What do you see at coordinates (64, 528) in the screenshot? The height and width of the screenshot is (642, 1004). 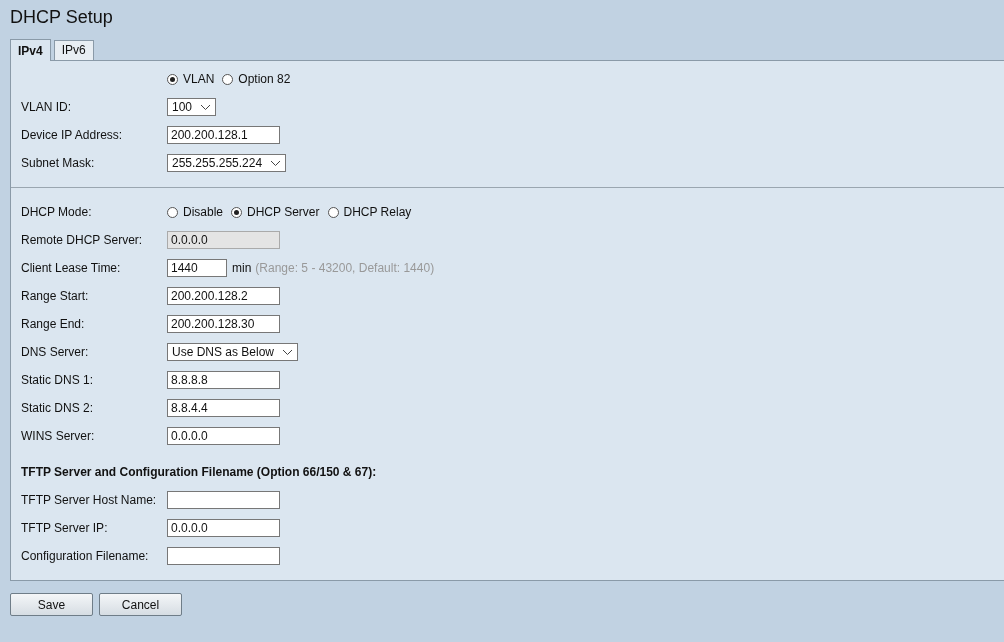 I see `field-label: TFTP Server IP:` at bounding box center [64, 528].